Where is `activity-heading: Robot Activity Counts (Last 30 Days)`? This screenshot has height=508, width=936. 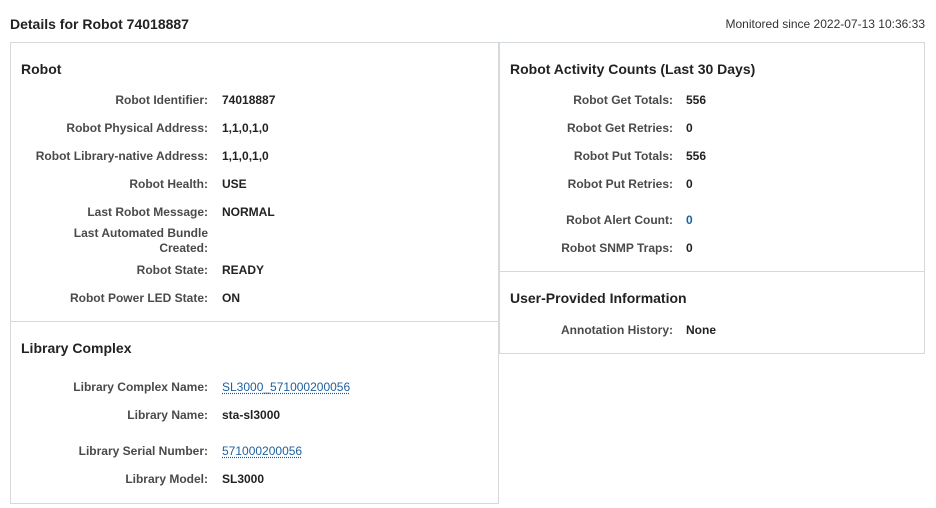 activity-heading: Robot Activity Counts (Last 30 Days) is located at coordinates (633, 69).